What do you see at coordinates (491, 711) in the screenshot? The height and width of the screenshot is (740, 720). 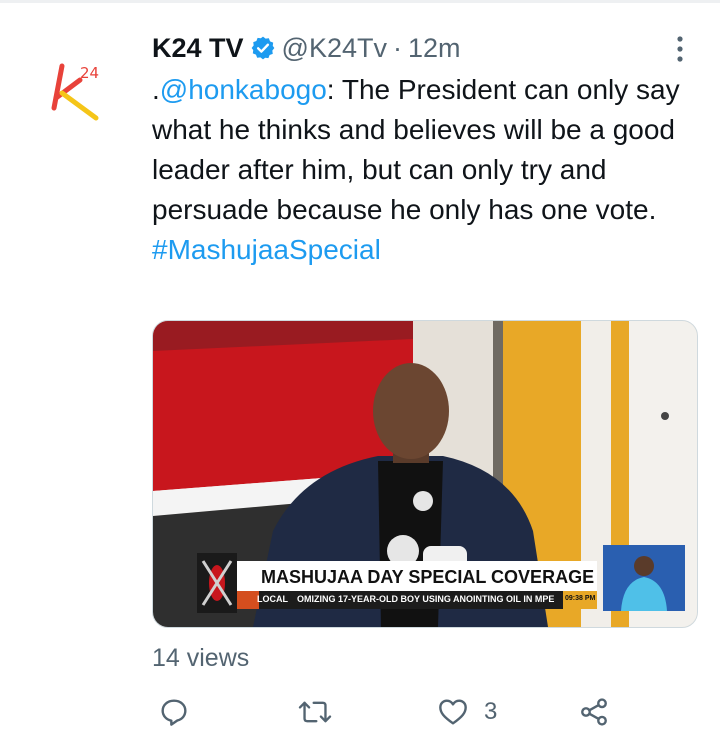 I see `like-count: 3` at bounding box center [491, 711].